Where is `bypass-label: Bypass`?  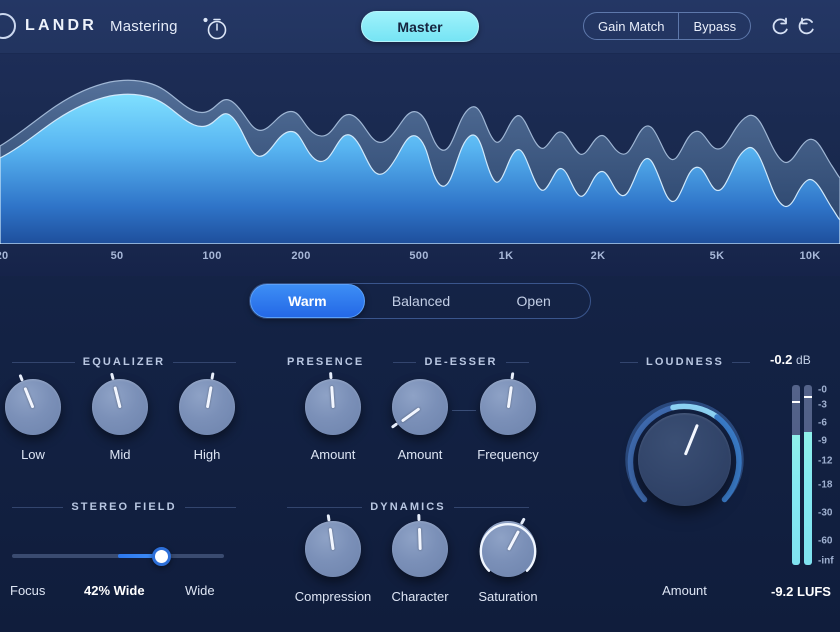
bypass-label: Bypass is located at coordinates (715, 26).